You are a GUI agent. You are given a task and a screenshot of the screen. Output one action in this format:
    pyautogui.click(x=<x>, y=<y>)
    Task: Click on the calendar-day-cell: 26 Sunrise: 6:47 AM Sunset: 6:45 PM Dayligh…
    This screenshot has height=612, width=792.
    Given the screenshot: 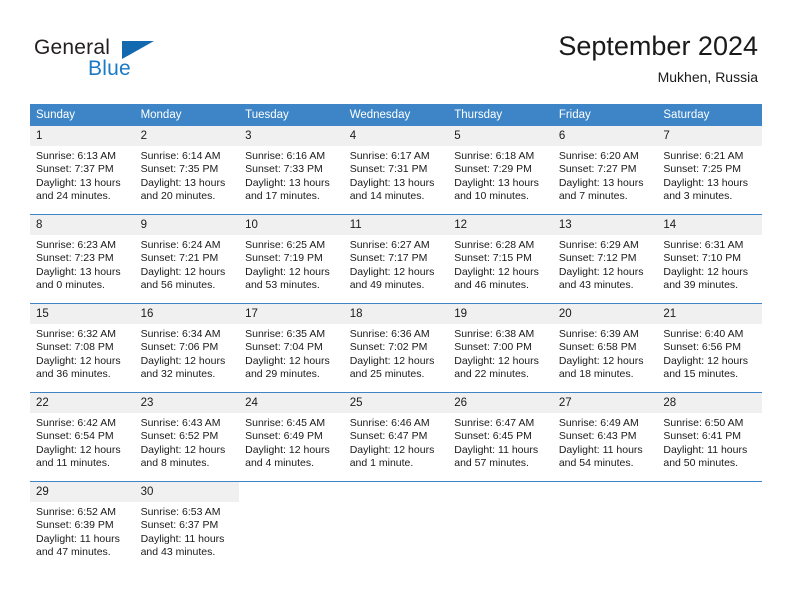 What is the action you would take?
    pyautogui.click(x=500, y=437)
    